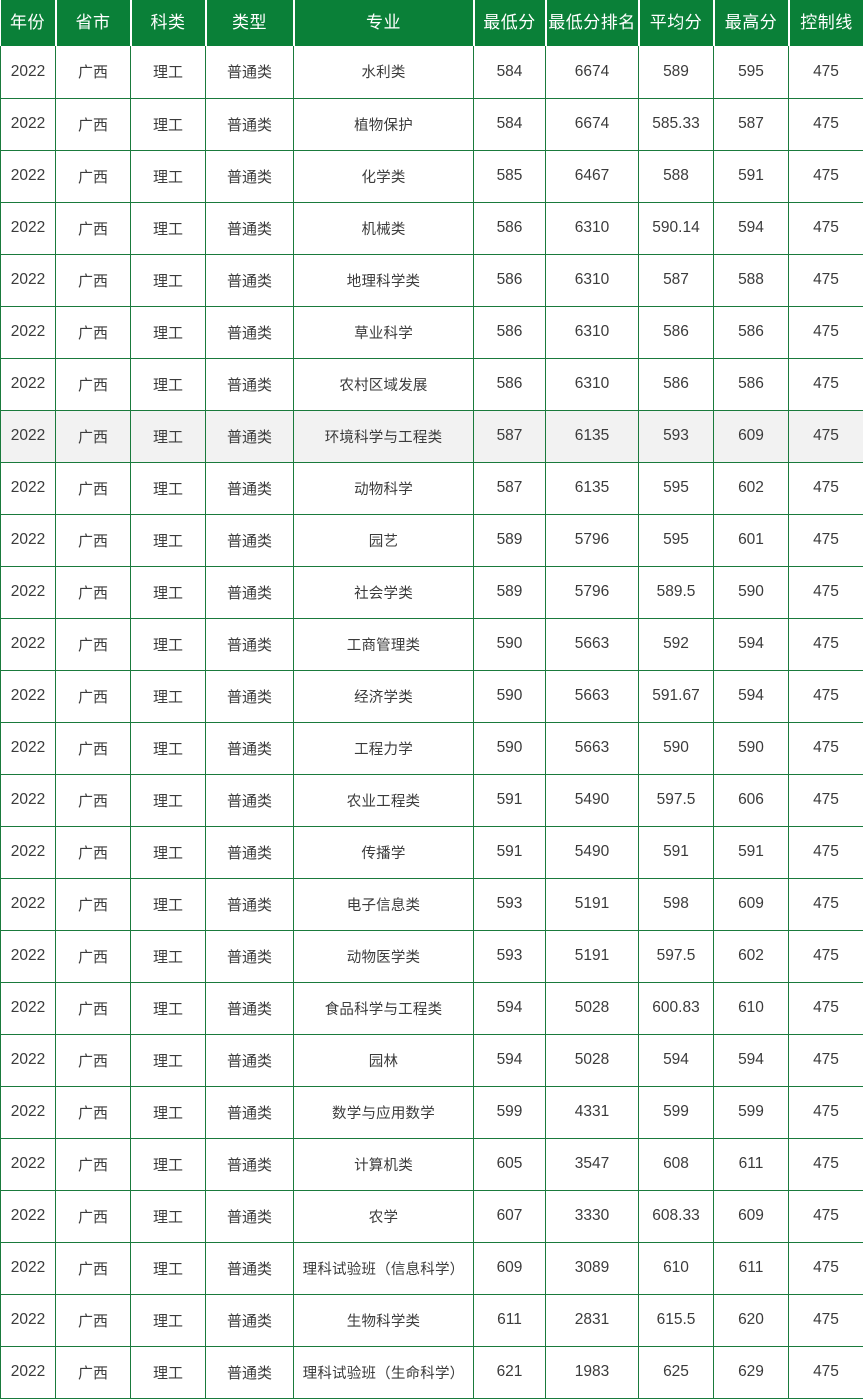  Describe the element at coordinates (432, 1216) in the screenshot. I see `table-row: 2022广西理工普通类农学6073330608.33609475` at that location.